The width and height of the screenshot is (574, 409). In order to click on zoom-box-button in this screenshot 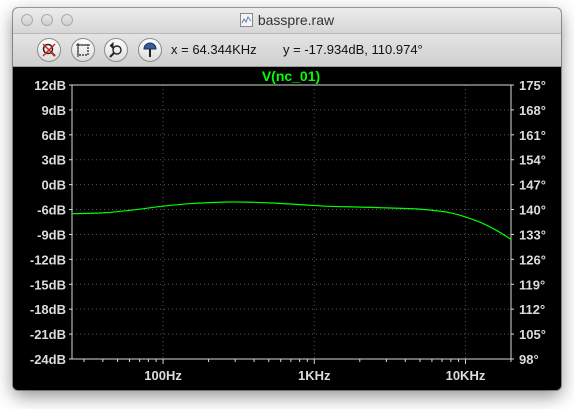, I will do `click(83, 50)`.